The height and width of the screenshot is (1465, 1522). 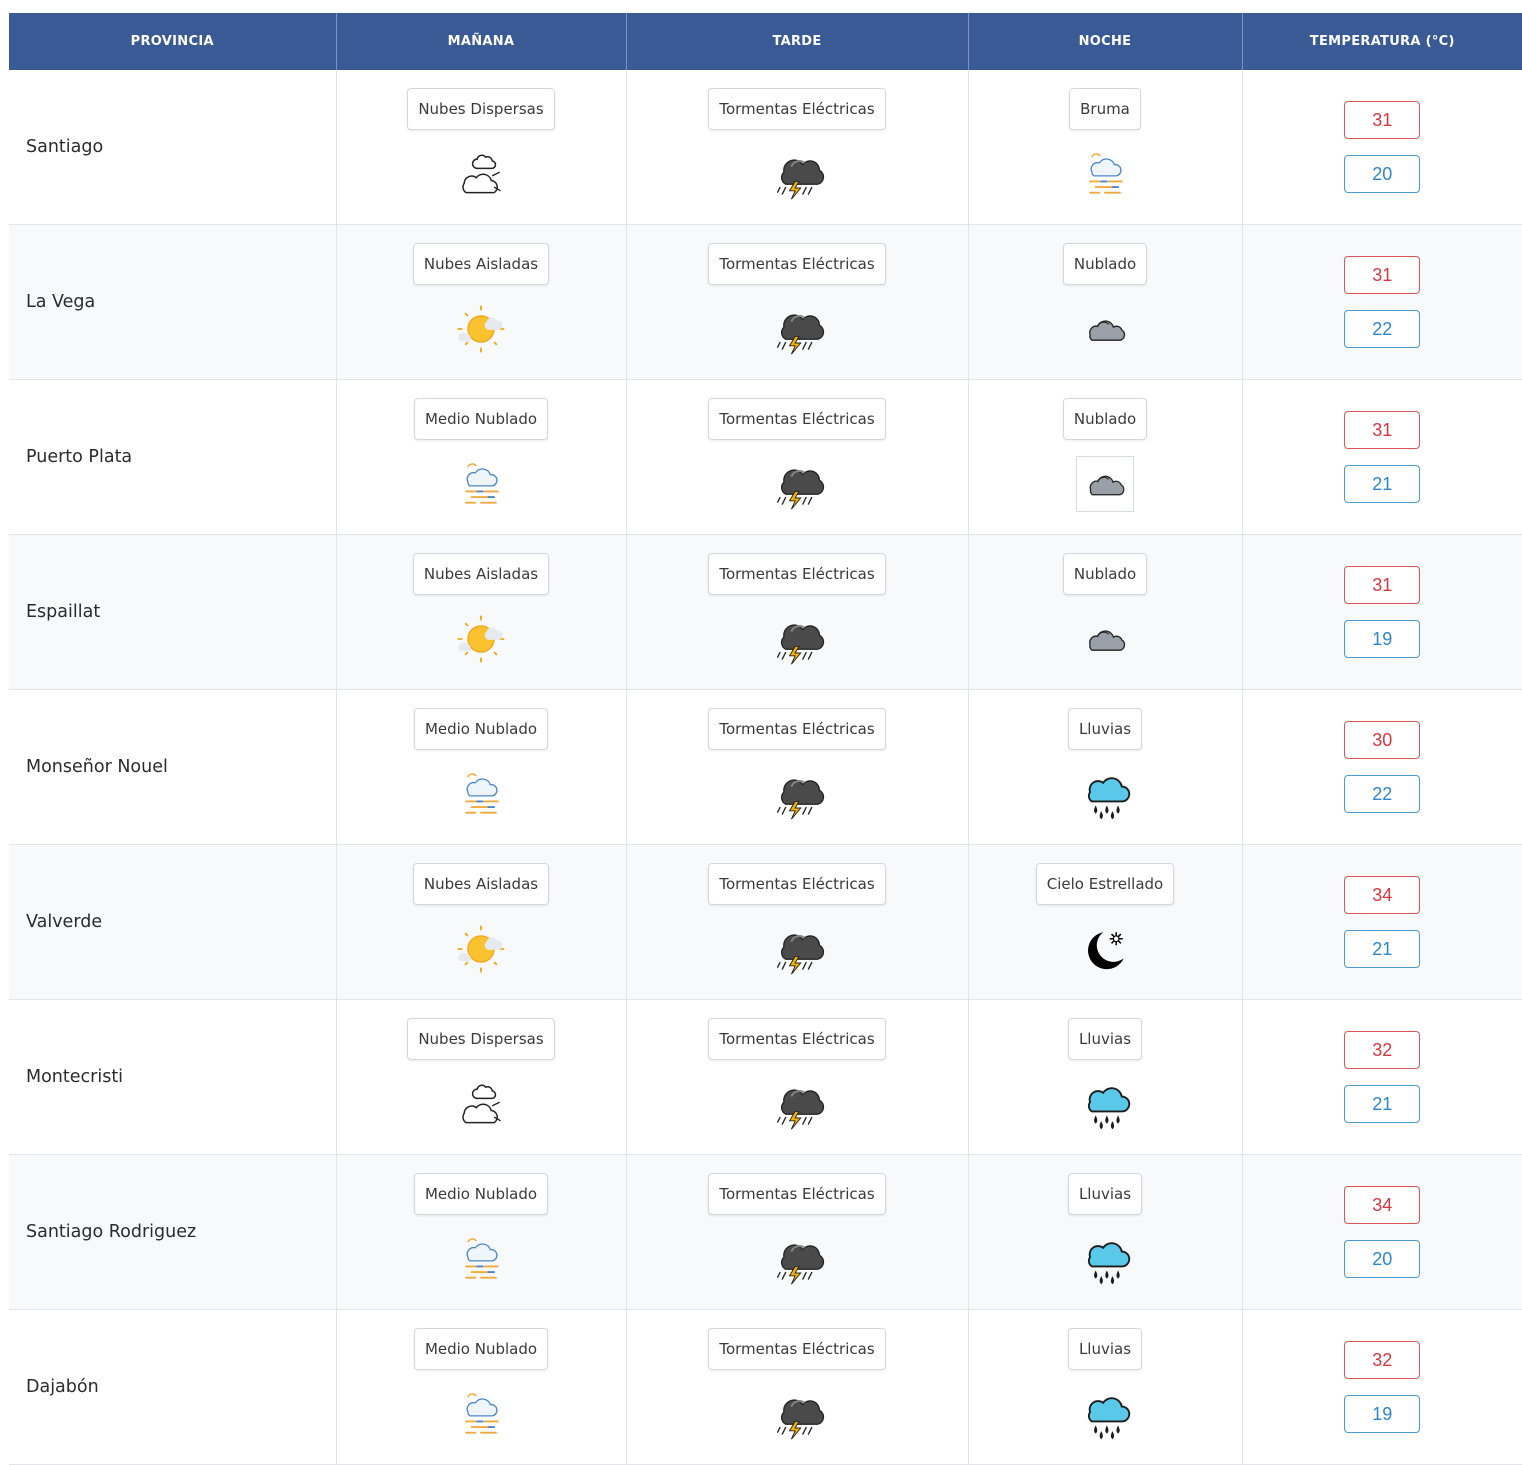 I want to click on min-temperature-badge: 20, so click(x=1382, y=1259).